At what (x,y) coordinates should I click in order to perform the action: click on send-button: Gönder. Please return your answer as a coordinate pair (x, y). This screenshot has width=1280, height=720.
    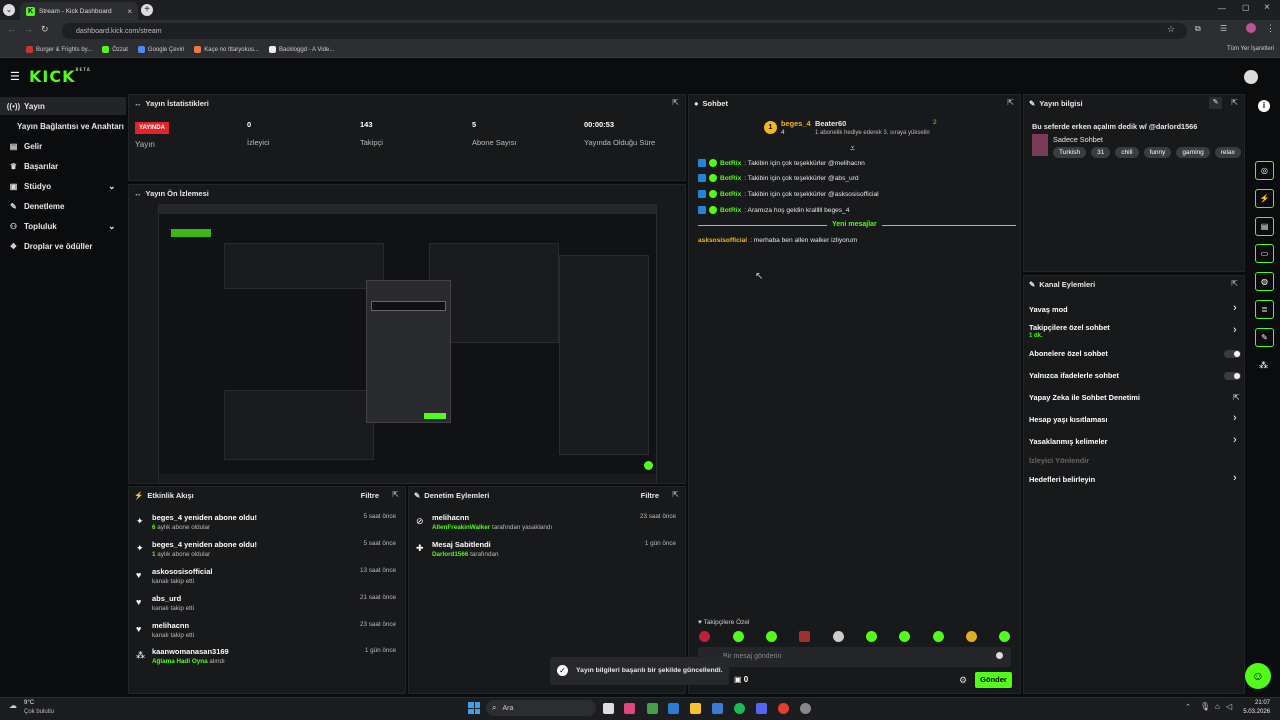
    Looking at the image, I should click on (993, 680).